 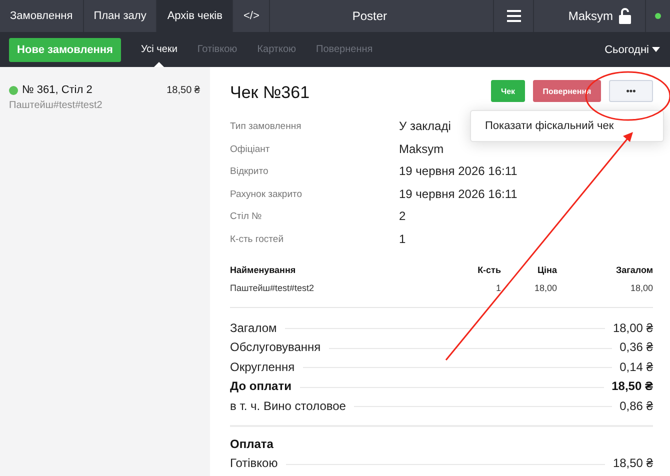 I want to click on table-cell-text: 1, so click(x=497, y=288).